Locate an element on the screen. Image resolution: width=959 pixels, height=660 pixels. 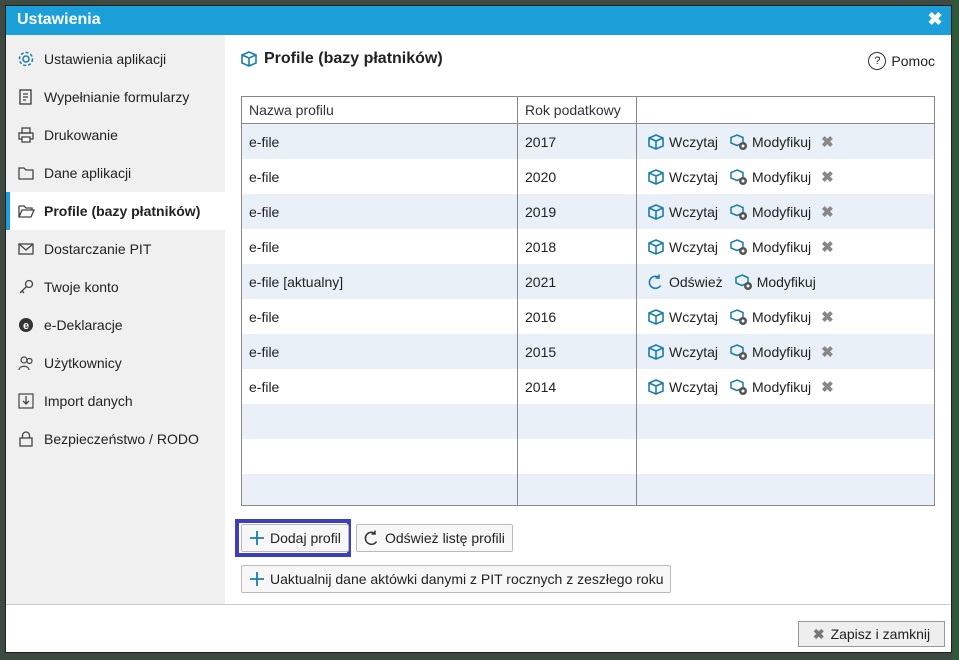
table-row: e-file [aktualny] 2021 Odśwież Modyfikuj is located at coordinates (588, 281).